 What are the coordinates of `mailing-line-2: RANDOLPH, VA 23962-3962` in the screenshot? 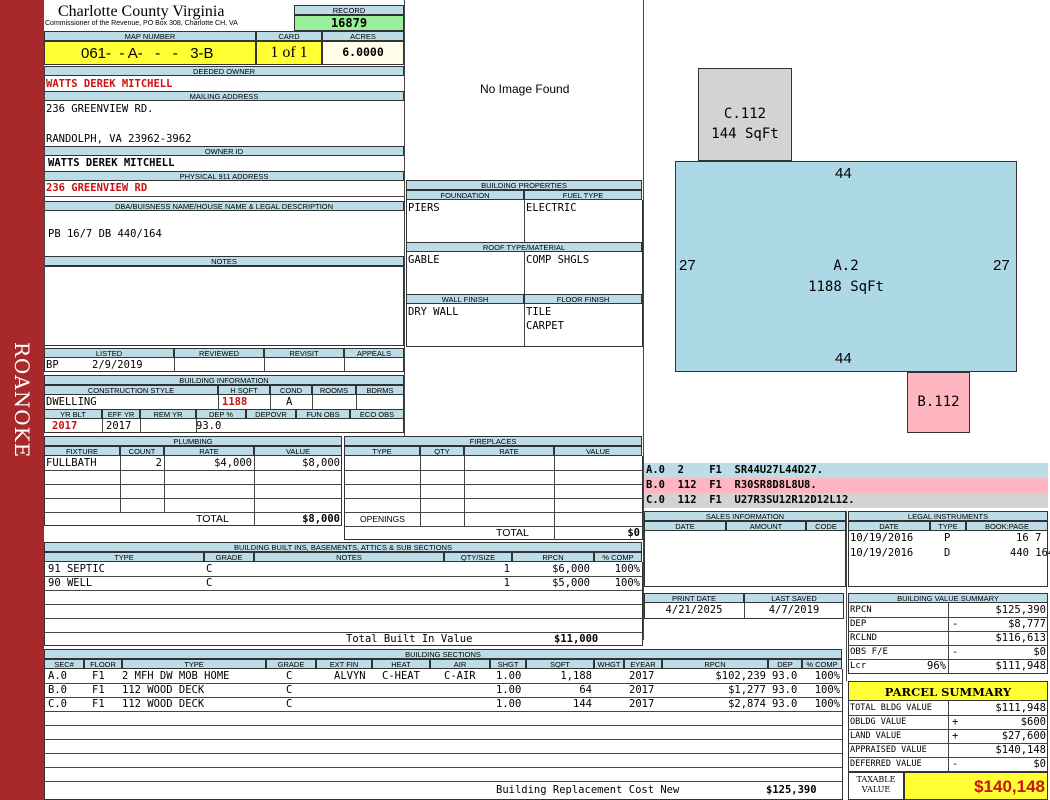 It's located at (119, 139).